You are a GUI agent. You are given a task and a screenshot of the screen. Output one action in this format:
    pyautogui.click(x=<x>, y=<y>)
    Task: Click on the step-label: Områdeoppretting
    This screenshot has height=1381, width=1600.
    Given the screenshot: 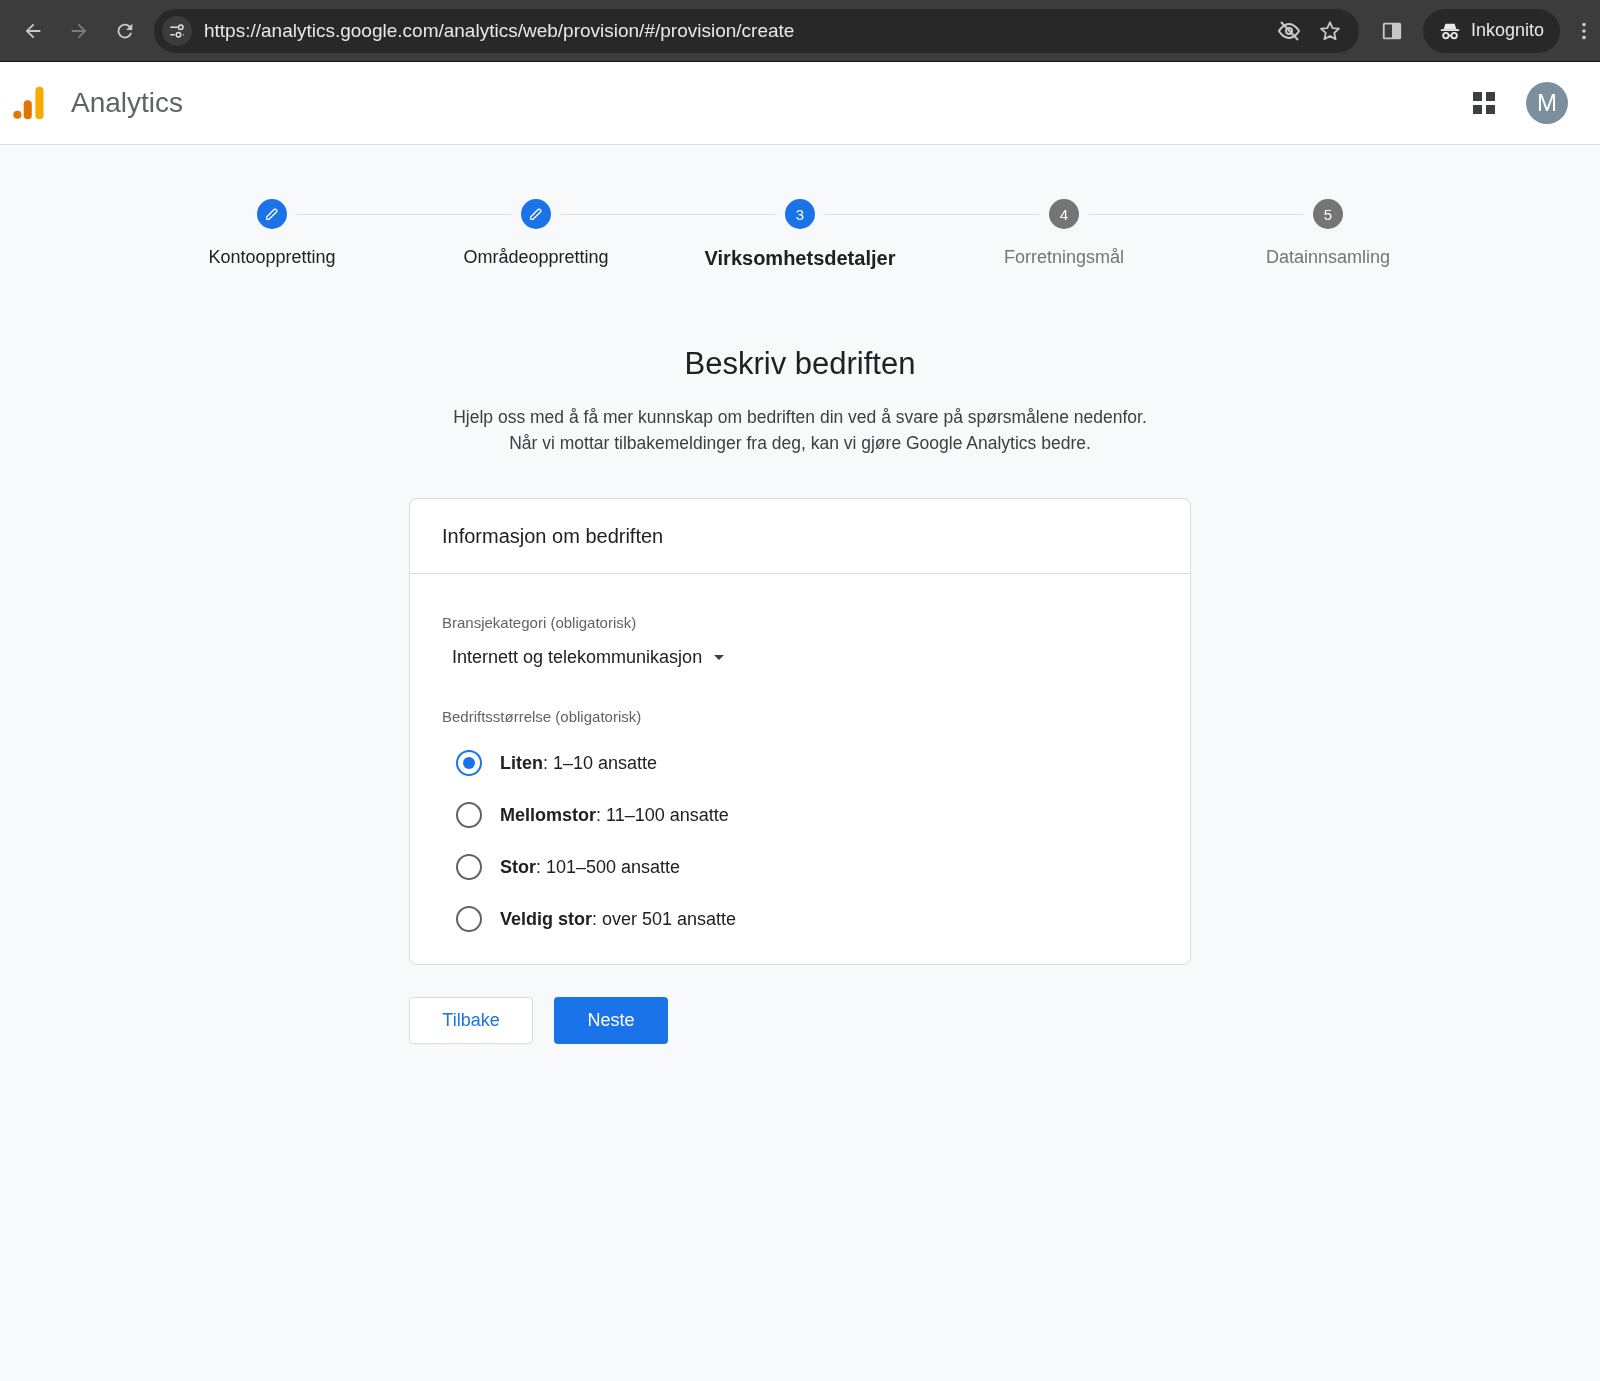 What is the action you would take?
    pyautogui.click(x=536, y=257)
    